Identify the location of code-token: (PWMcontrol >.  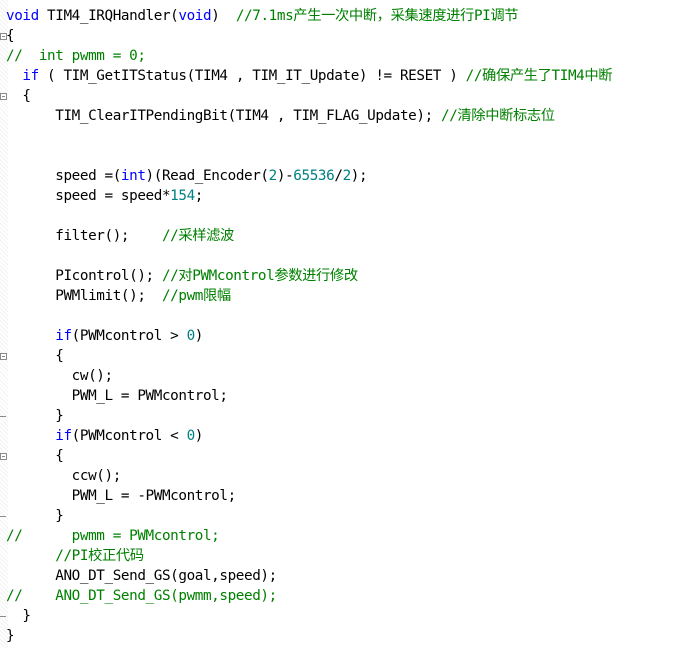
(129, 336).